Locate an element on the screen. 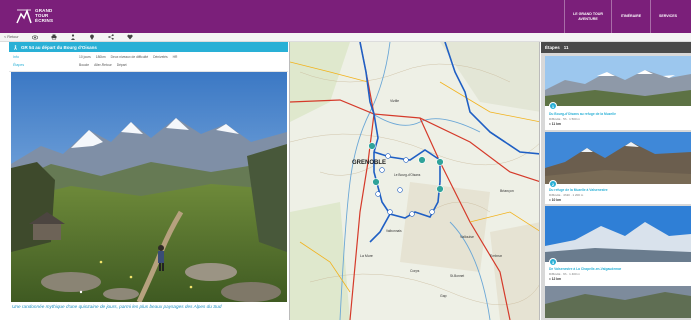  step-distance: ≈ 11 km is located at coordinates (555, 124).